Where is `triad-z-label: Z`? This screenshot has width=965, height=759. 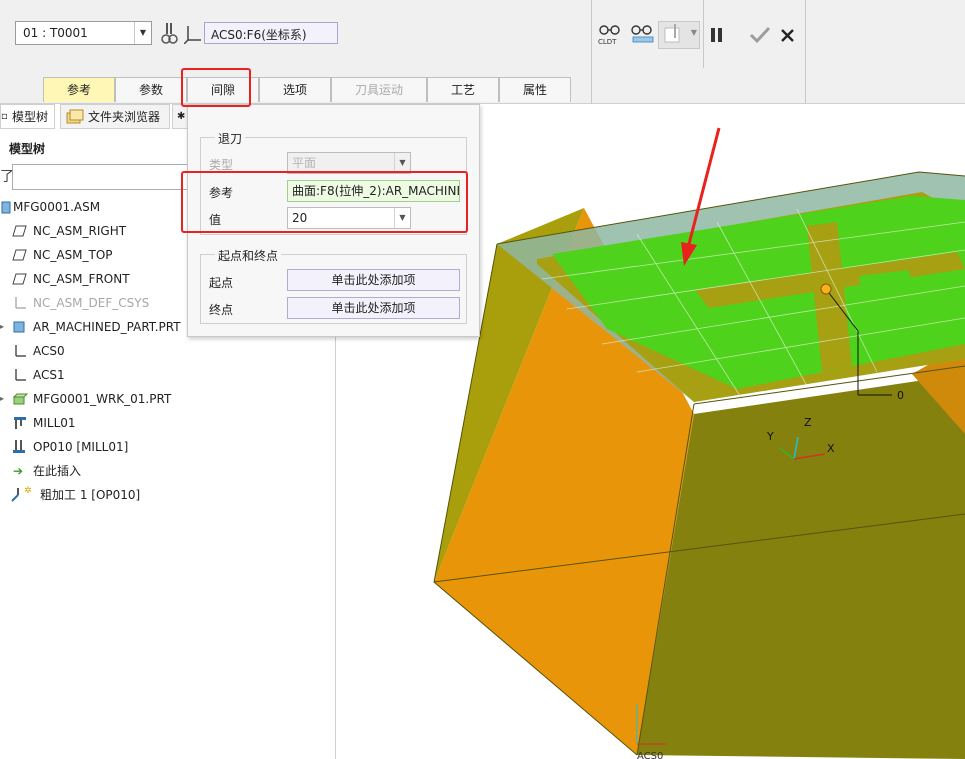 triad-z-label: Z is located at coordinates (808, 422).